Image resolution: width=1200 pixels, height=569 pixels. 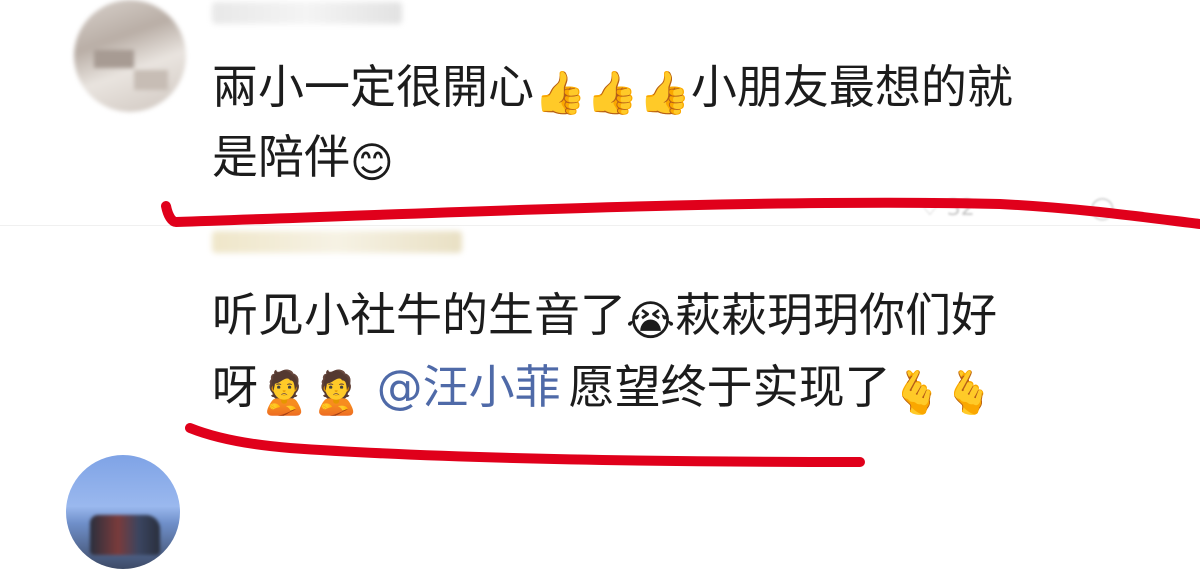 I want to click on avatar, so click(x=123, y=512).